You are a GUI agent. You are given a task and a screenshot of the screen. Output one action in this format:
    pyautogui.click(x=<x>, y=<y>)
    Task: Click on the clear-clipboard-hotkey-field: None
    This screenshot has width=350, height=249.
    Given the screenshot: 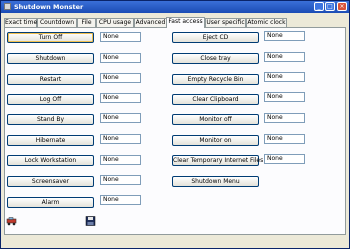 What is the action you would take?
    pyautogui.click(x=284, y=97)
    